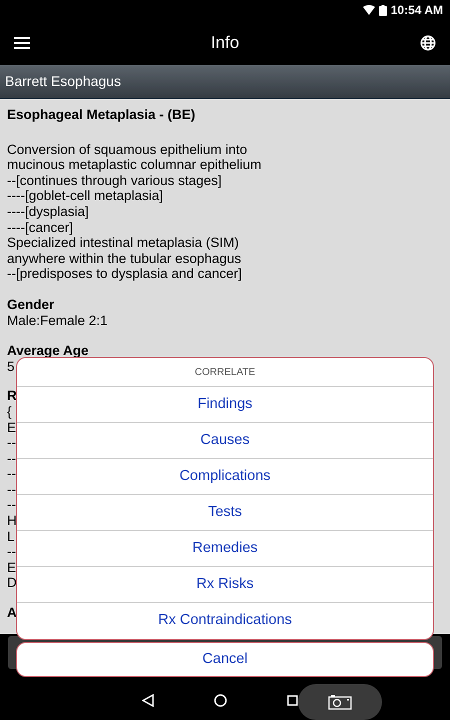  What do you see at coordinates (127, 150) in the screenshot?
I see `article-line: Conversion of squamous epithelium into` at bounding box center [127, 150].